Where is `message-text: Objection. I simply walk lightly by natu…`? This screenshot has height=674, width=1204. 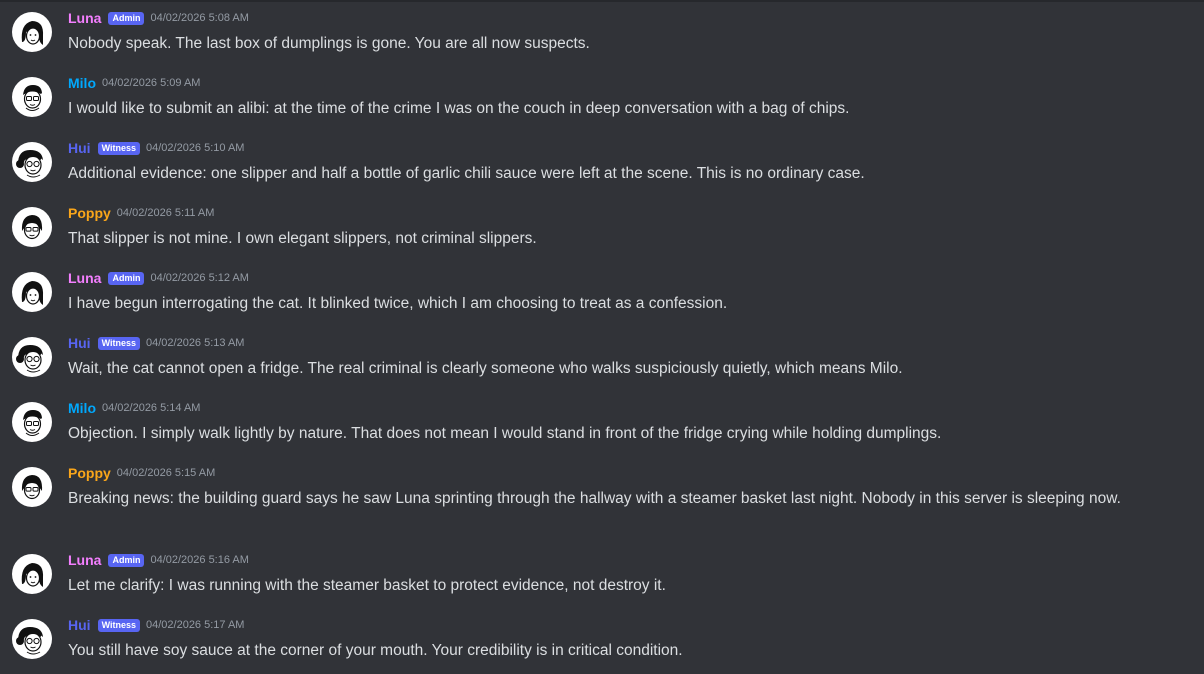
message-text: Objection. I simply walk lightly by natu… is located at coordinates (505, 433).